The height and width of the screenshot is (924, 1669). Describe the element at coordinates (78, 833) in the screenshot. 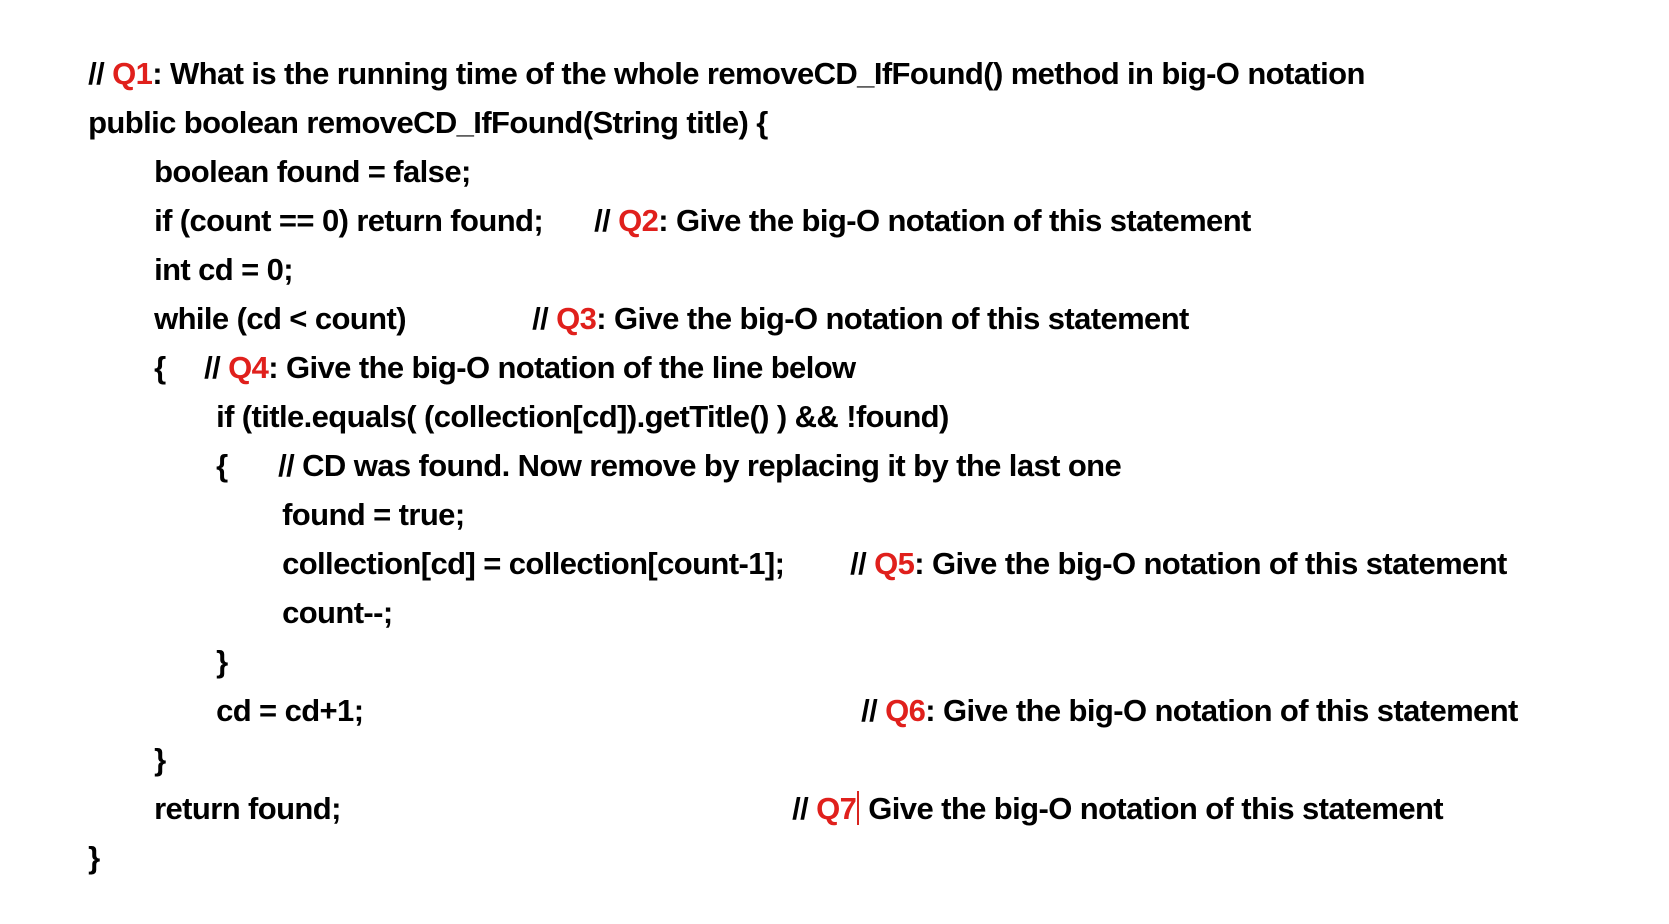

I see `code-line-17: }` at that location.